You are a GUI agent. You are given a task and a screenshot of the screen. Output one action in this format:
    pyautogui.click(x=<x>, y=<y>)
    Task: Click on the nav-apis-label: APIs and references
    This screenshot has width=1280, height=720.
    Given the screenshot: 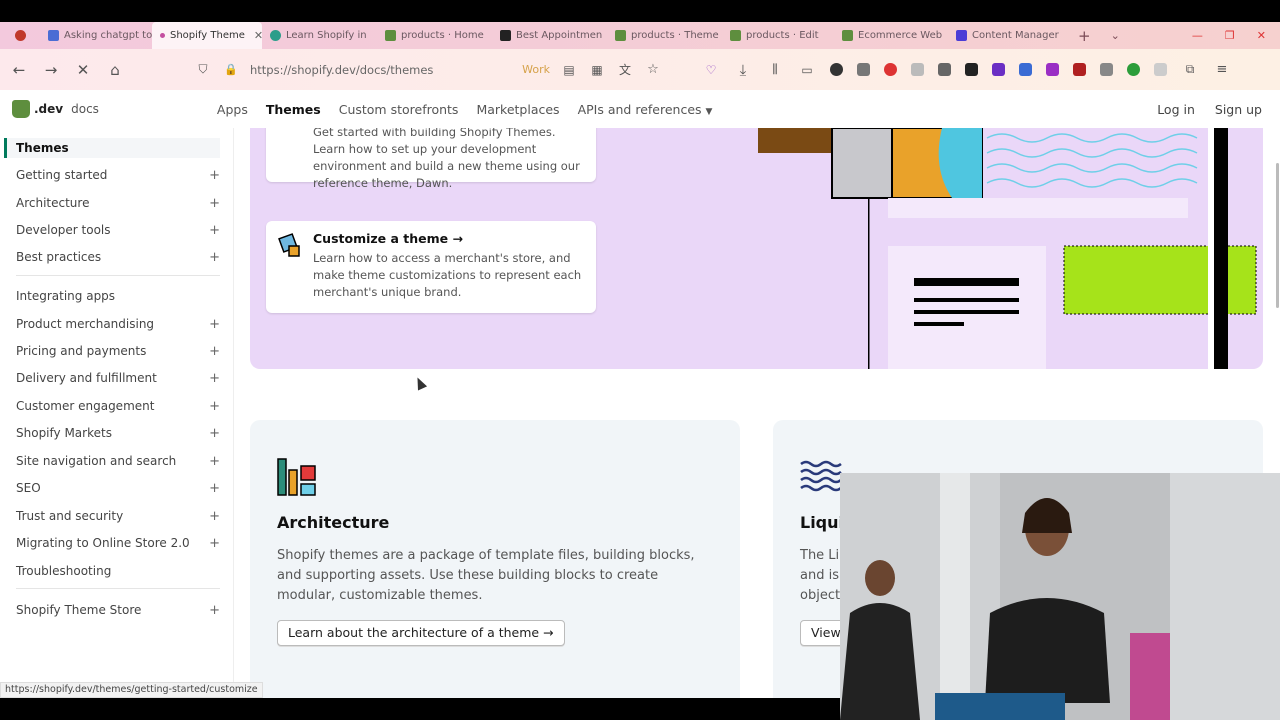 What is the action you would take?
    pyautogui.click(x=639, y=109)
    